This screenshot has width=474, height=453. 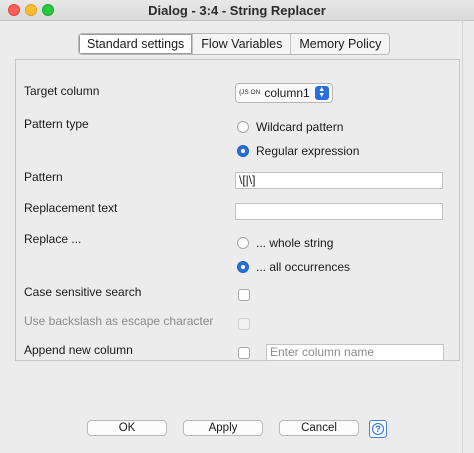 What do you see at coordinates (462, 236) in the screenshot?
I see `window-edge-divider` at bounding box center [462, 236].